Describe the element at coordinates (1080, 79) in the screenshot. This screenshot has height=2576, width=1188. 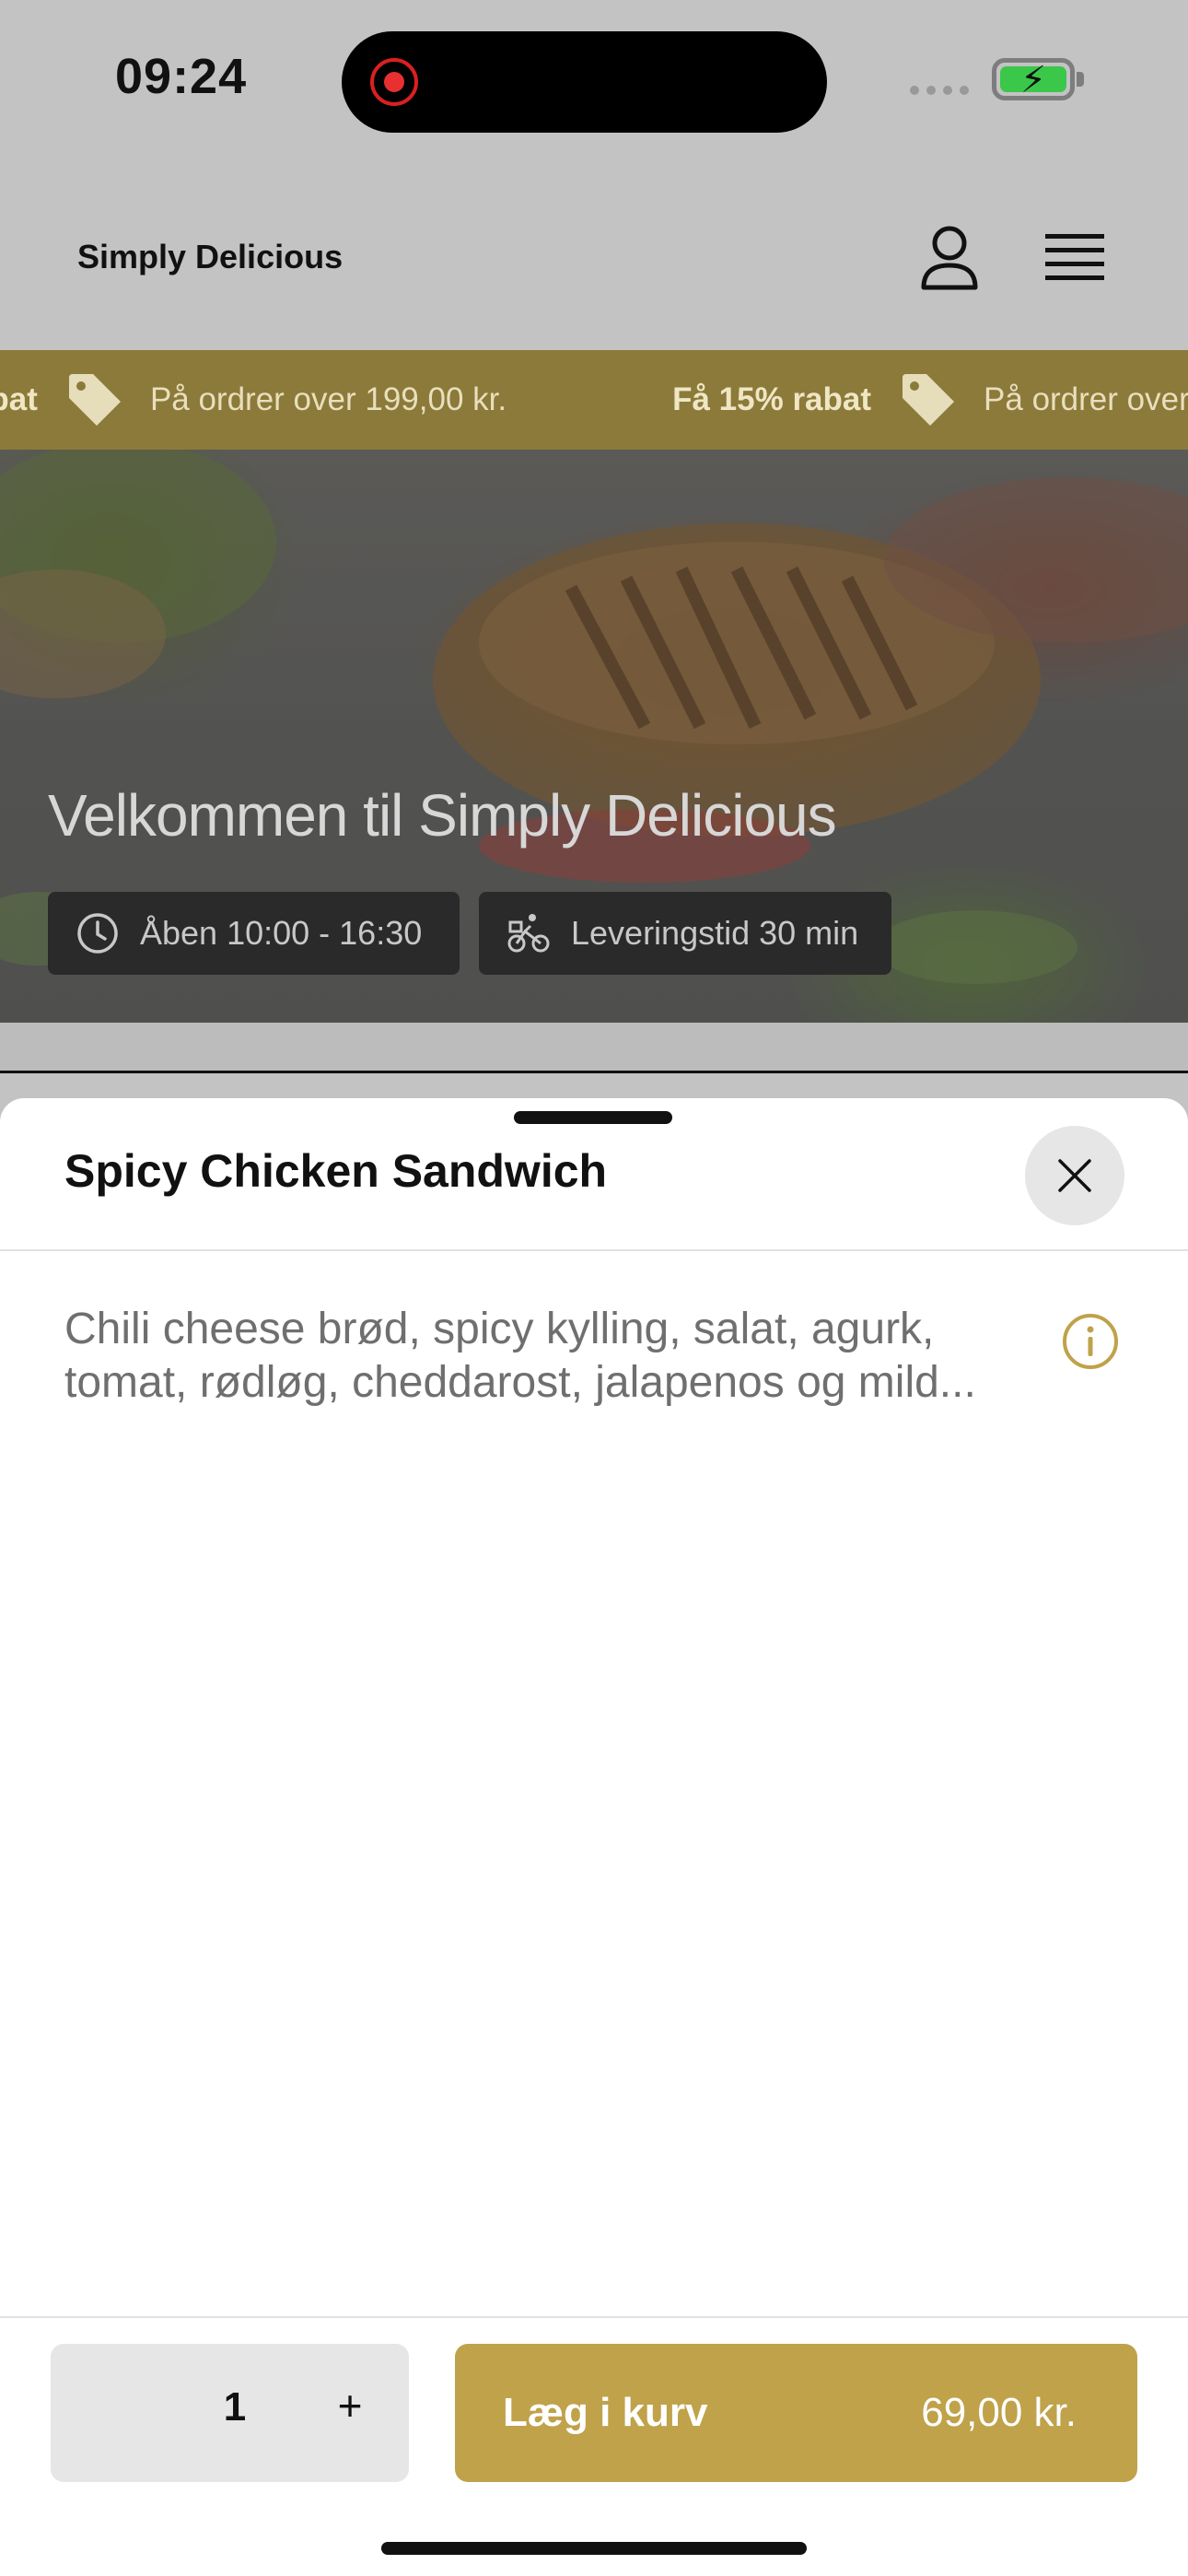
I see `battery-nub` at that location.